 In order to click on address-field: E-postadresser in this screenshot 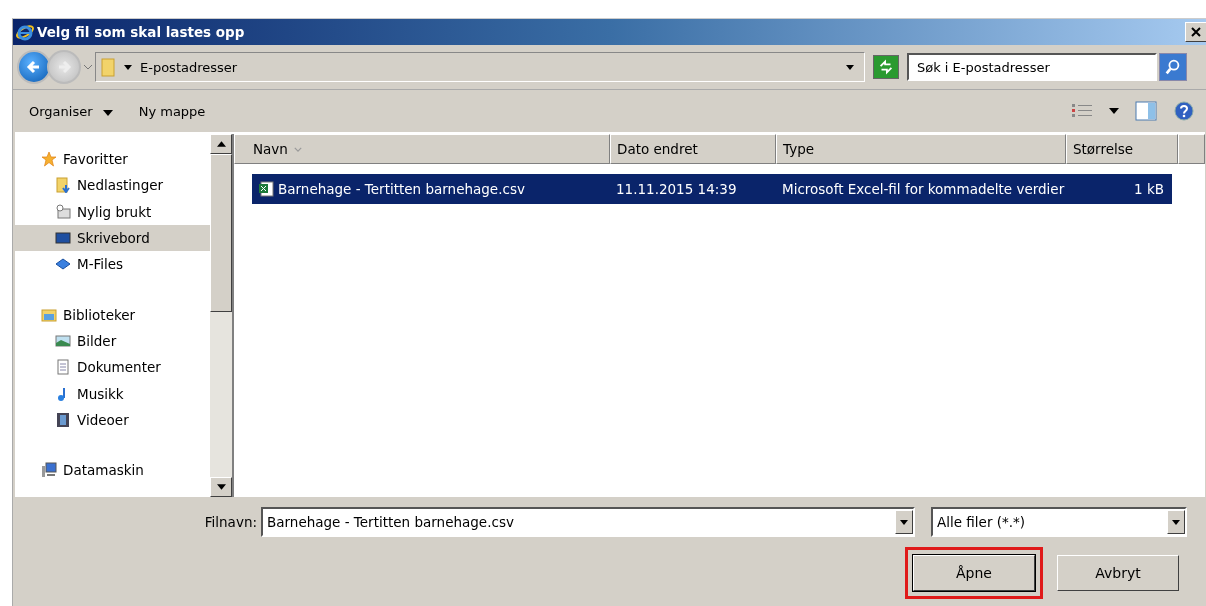, I will do `click(480, 67)`.